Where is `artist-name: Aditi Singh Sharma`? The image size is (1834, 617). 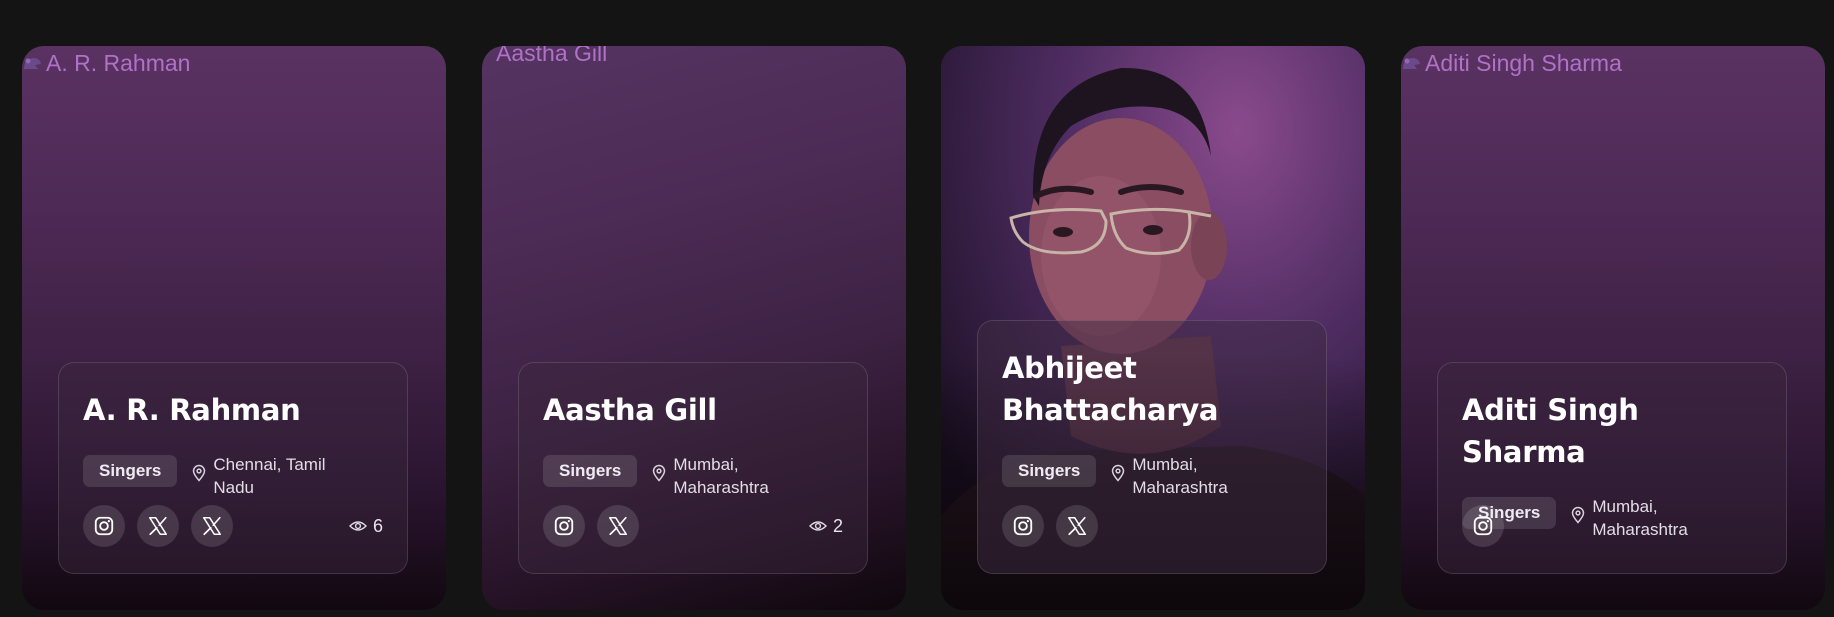
artist-name: Aditi Singh Sharma is located at coordinates (1612, 431).